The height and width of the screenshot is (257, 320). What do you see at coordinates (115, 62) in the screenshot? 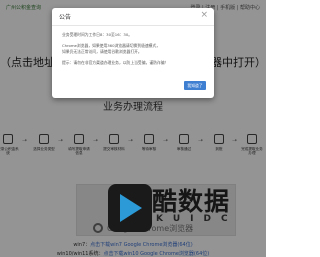
I see `modal-line-4: 提示：请勿在非官方渠道办理业务，以防上当受骗，谨防诈骗！` at bounding box center [115, 62].